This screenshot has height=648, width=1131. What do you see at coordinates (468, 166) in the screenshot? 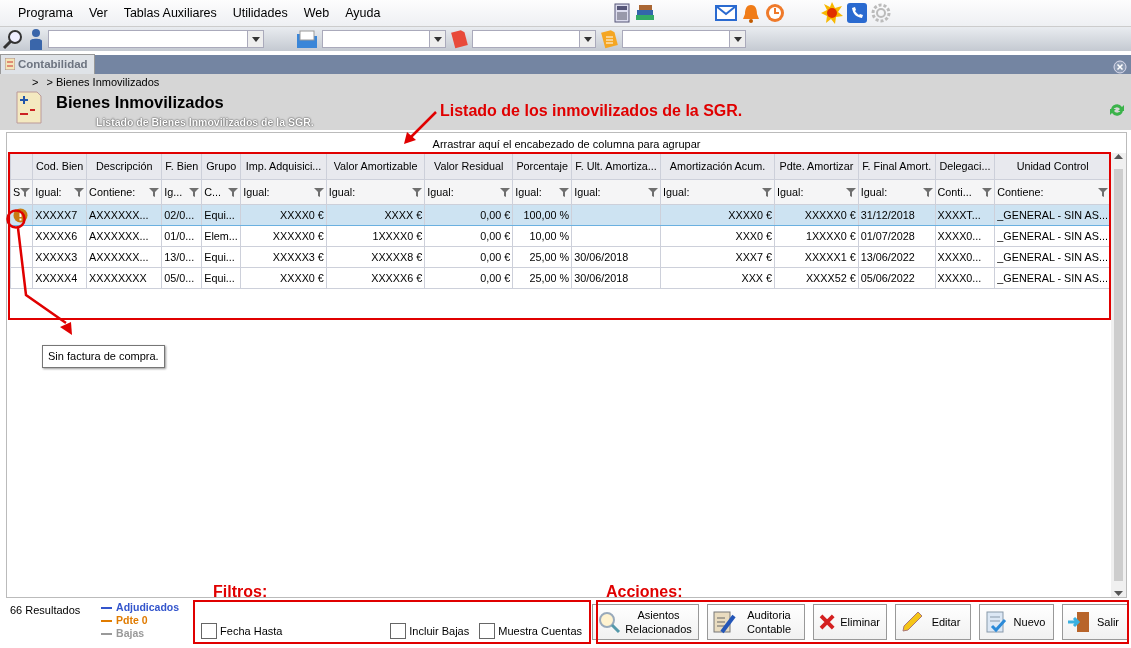
I see `column-header: Valor Residual` at bounding box center [468, 166].